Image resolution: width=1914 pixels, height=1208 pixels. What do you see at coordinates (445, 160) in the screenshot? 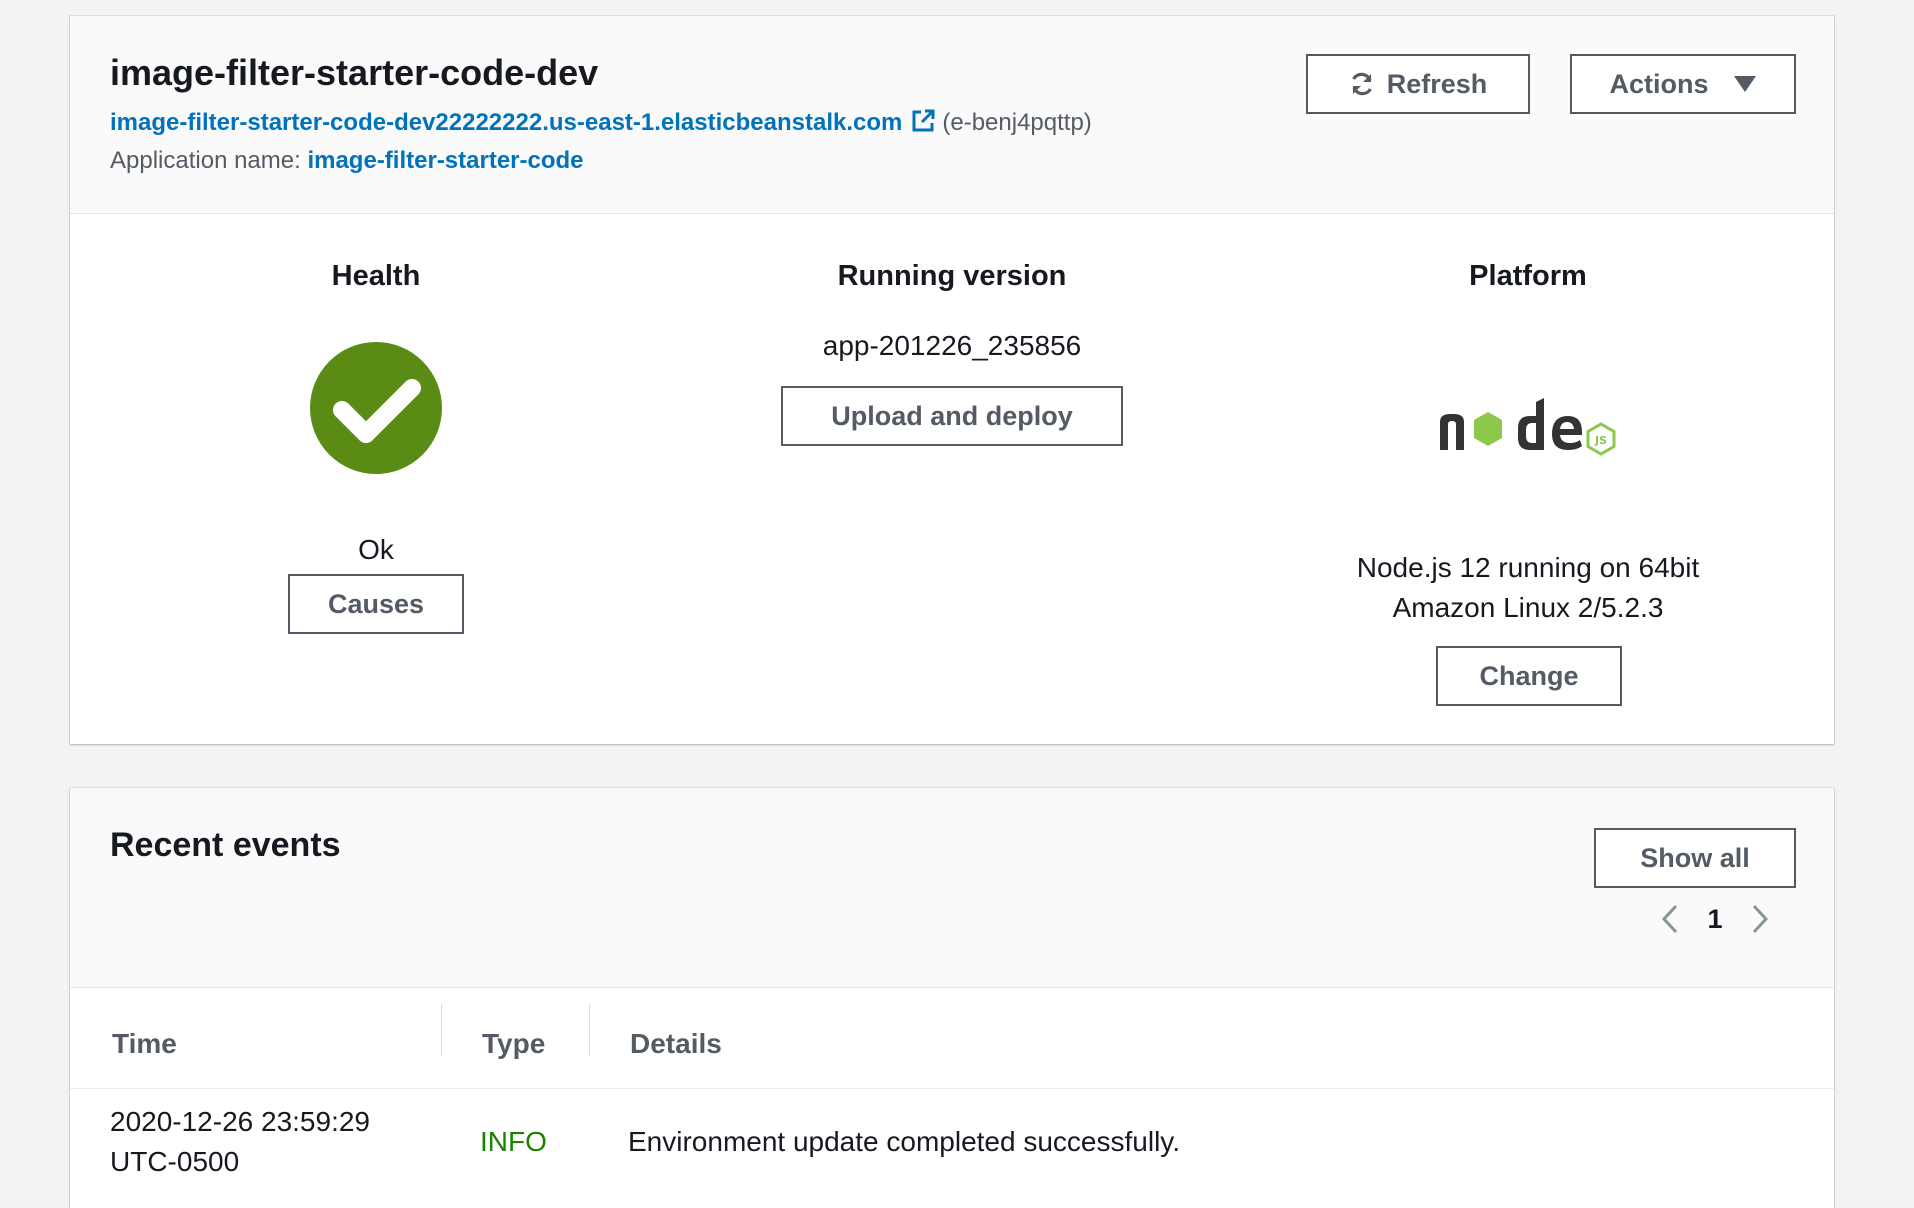
I see `application-name-link: image-filter-starter-code` at bounding box center [445, 160].